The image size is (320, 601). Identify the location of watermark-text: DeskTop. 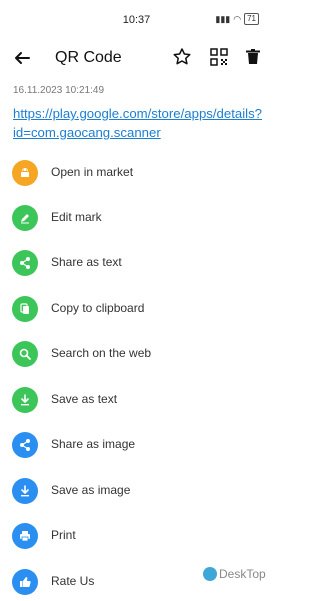
(242, 574).